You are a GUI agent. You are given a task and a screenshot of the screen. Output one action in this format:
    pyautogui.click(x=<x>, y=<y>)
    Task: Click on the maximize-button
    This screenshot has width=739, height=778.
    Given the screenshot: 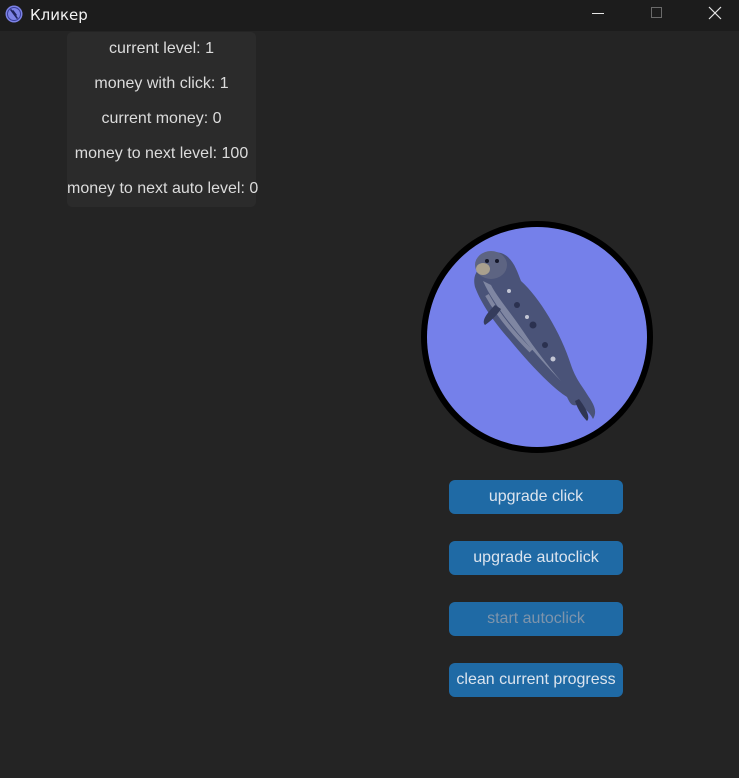 What is the action you would take?
    pyautogui.click(x=656, y=15)
    